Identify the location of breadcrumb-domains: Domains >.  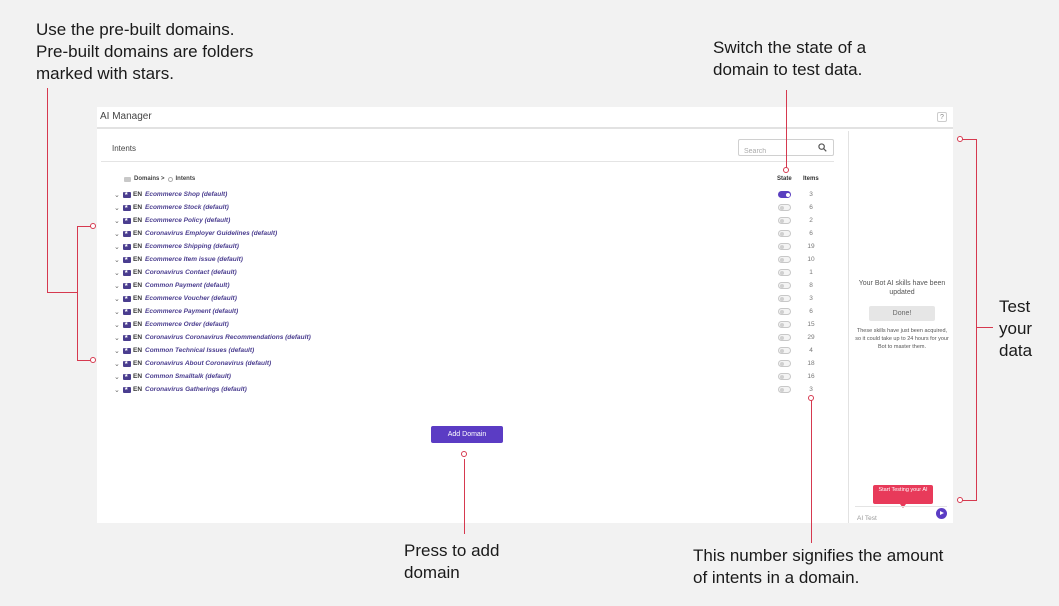
(149, 179).